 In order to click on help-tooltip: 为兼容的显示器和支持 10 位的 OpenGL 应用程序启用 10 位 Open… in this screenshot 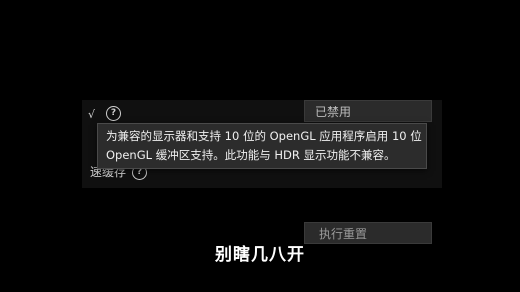, I will do `click(262, 146)`.